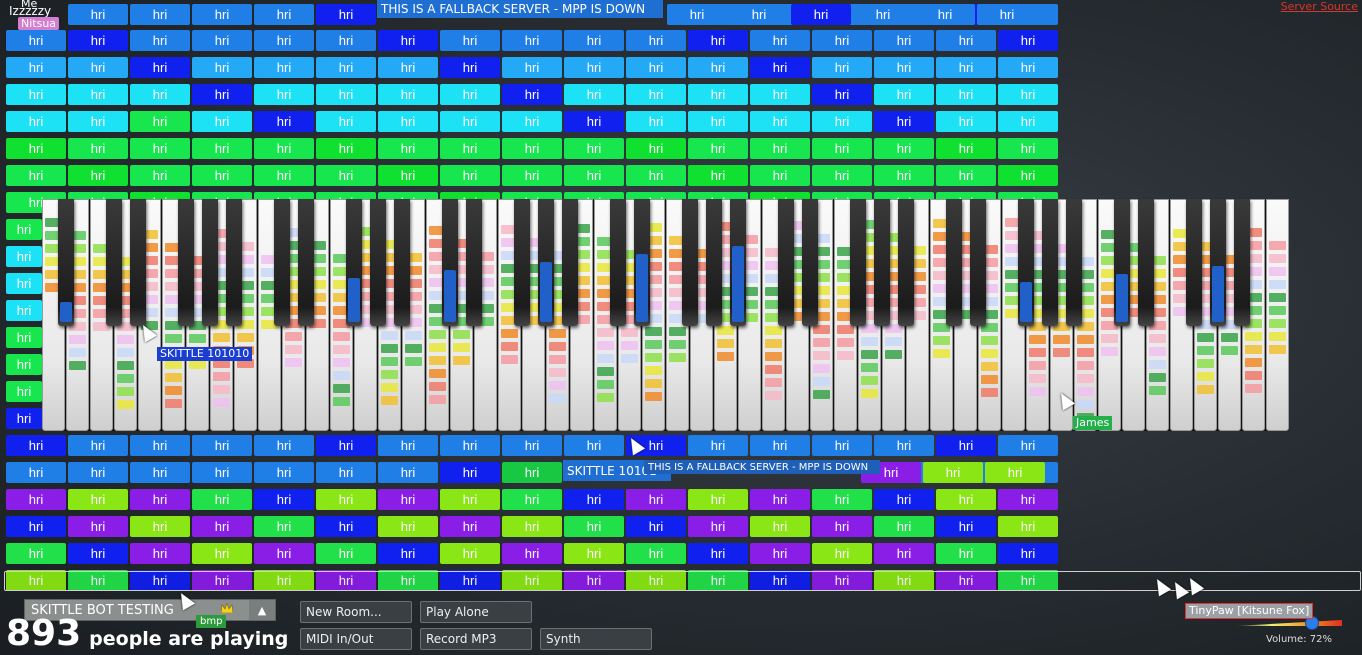  What do you see at coordinates (39, 23) in the screenshot?
I see `cursor-name-nitsua: Nitsua` at bounding box center [39, 23].